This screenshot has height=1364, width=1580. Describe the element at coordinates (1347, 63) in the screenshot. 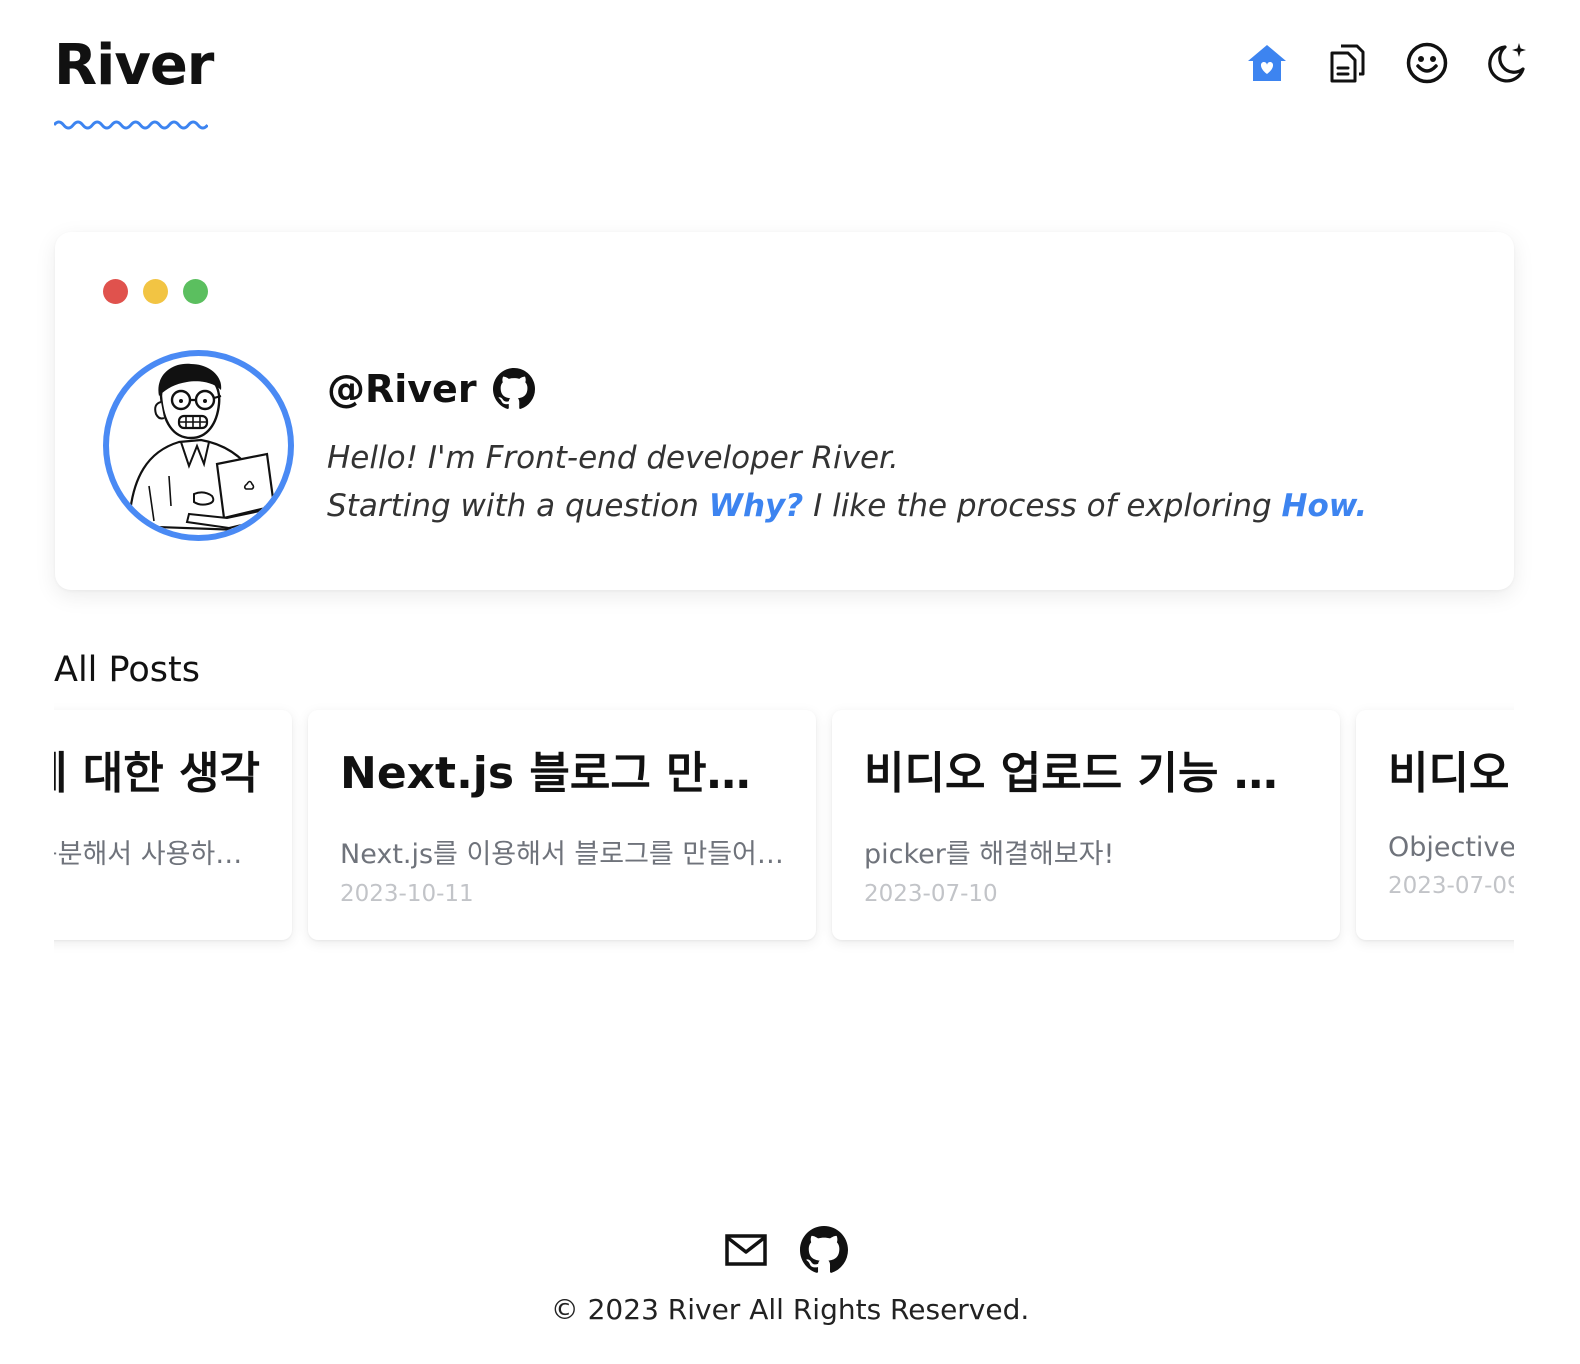

I see `documents-icon` at that location.